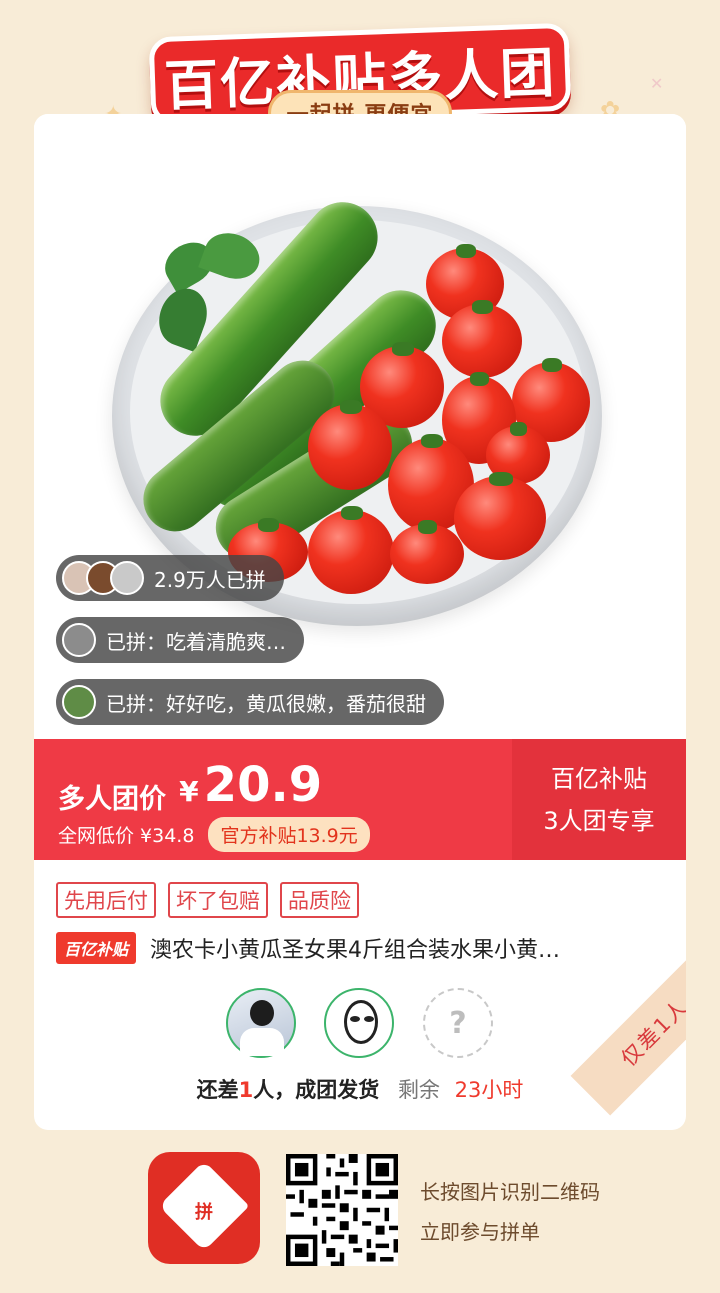 The image size is (720, 1293). Describe the element at coordinates (510, 1212) in the screenshot. I see `footer-instructions: 长按图片识别二维码 立即参与拼单` at that location.